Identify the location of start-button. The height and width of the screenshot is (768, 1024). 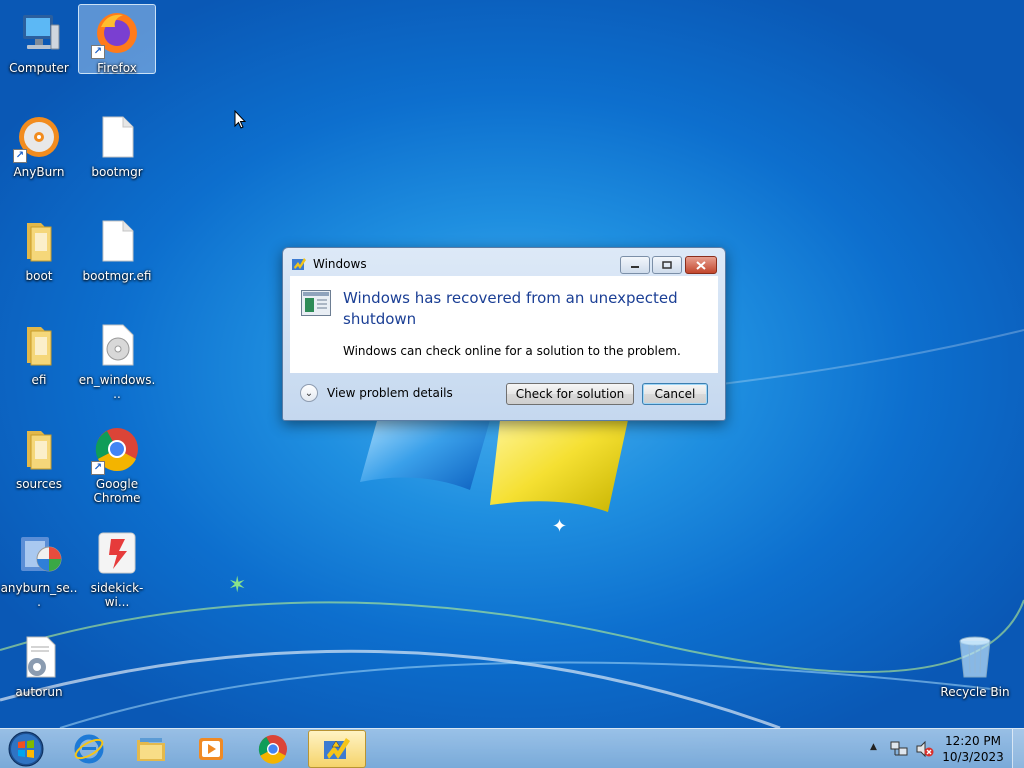
(26, 749).